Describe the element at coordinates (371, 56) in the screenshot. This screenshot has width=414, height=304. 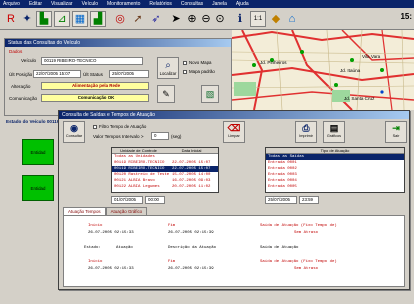
I see `map-label: Vila Vara` at that location.